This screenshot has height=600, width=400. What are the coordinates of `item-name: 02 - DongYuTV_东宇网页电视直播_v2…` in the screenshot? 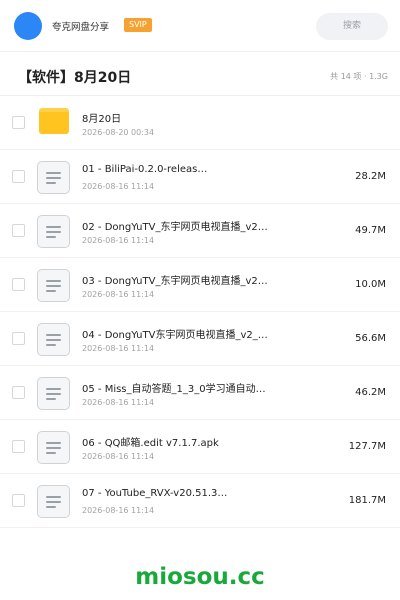 It's located at (175, 227).